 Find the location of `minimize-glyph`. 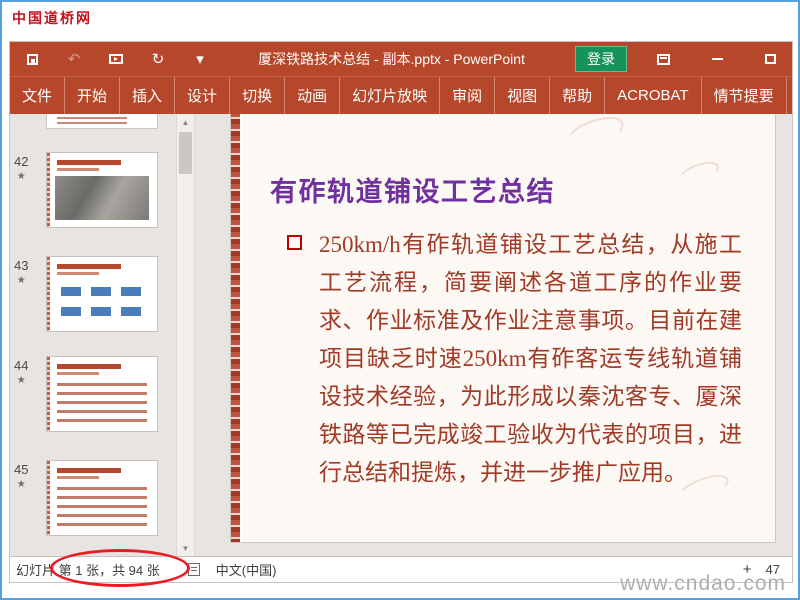

minimize-glyph is located at coordinates (717, 59).